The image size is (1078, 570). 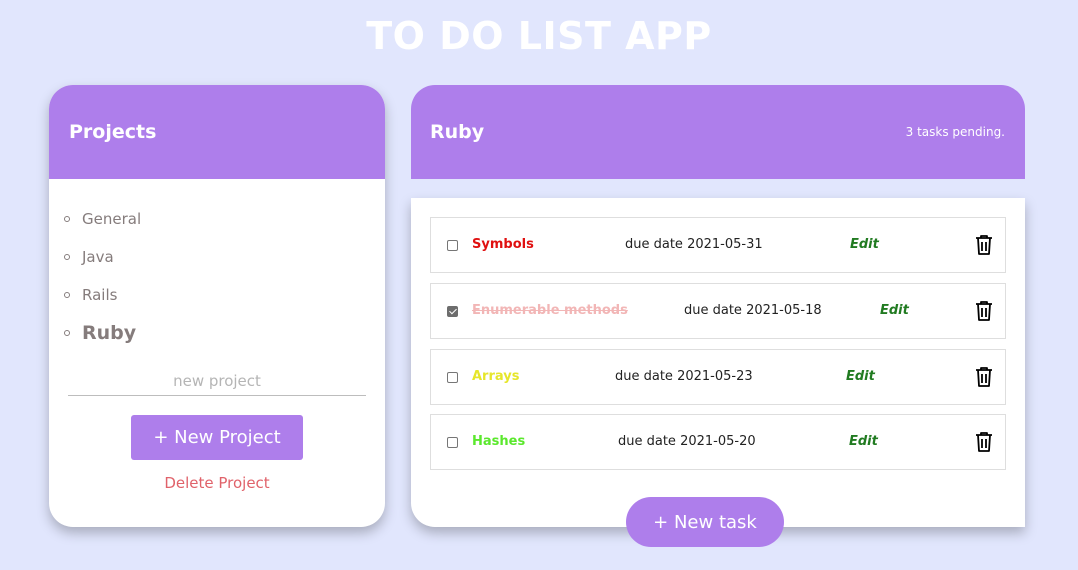 I want to click on projects-header: Projects, so click(x=217, y=132).